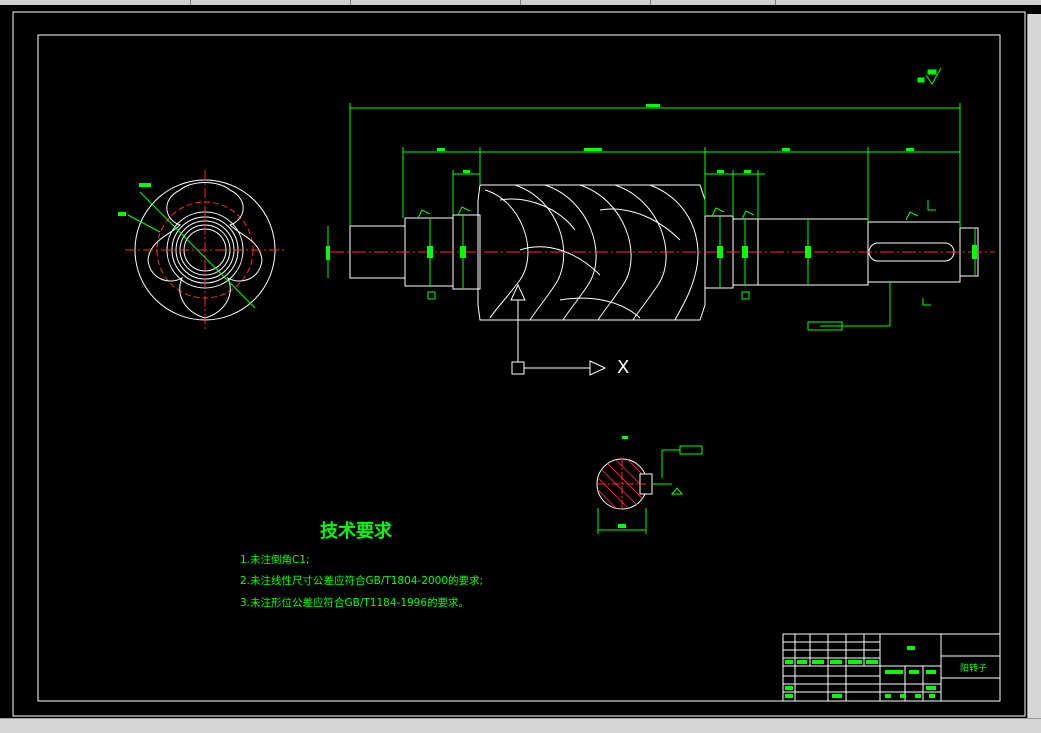  Describe the element at coordinates (623, 367) in the screenshot. I see `ucs-x-label: X` at that location.